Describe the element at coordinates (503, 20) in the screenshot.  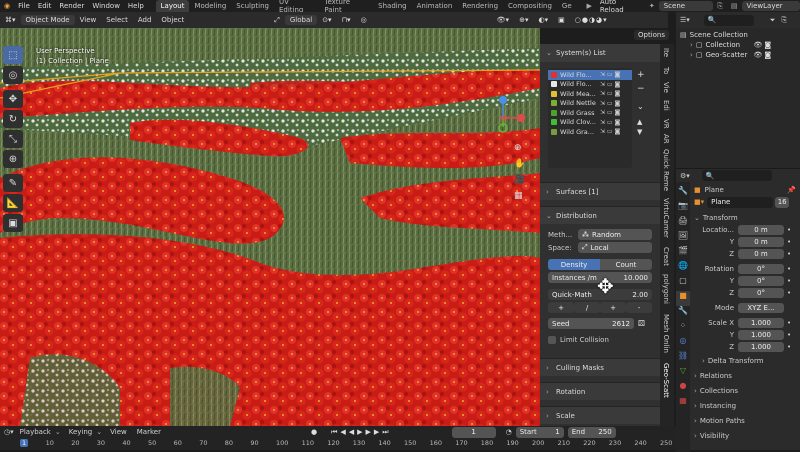
I see `visibility-icon: 👁▾` at that location.